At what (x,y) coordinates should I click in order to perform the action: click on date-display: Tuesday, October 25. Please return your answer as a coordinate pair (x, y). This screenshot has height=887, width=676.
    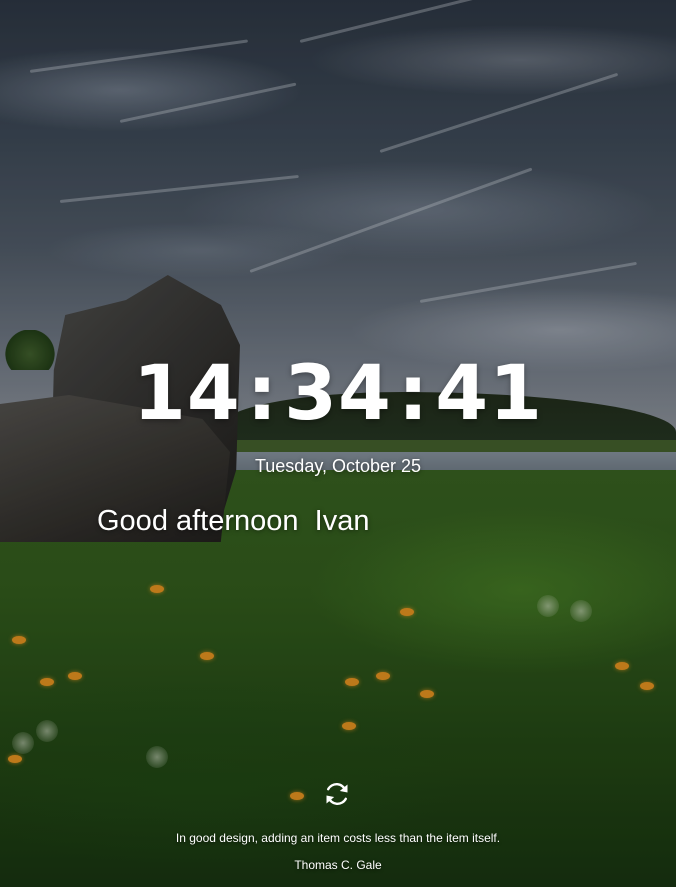
    Looking at the image, I should click on (338, 466).